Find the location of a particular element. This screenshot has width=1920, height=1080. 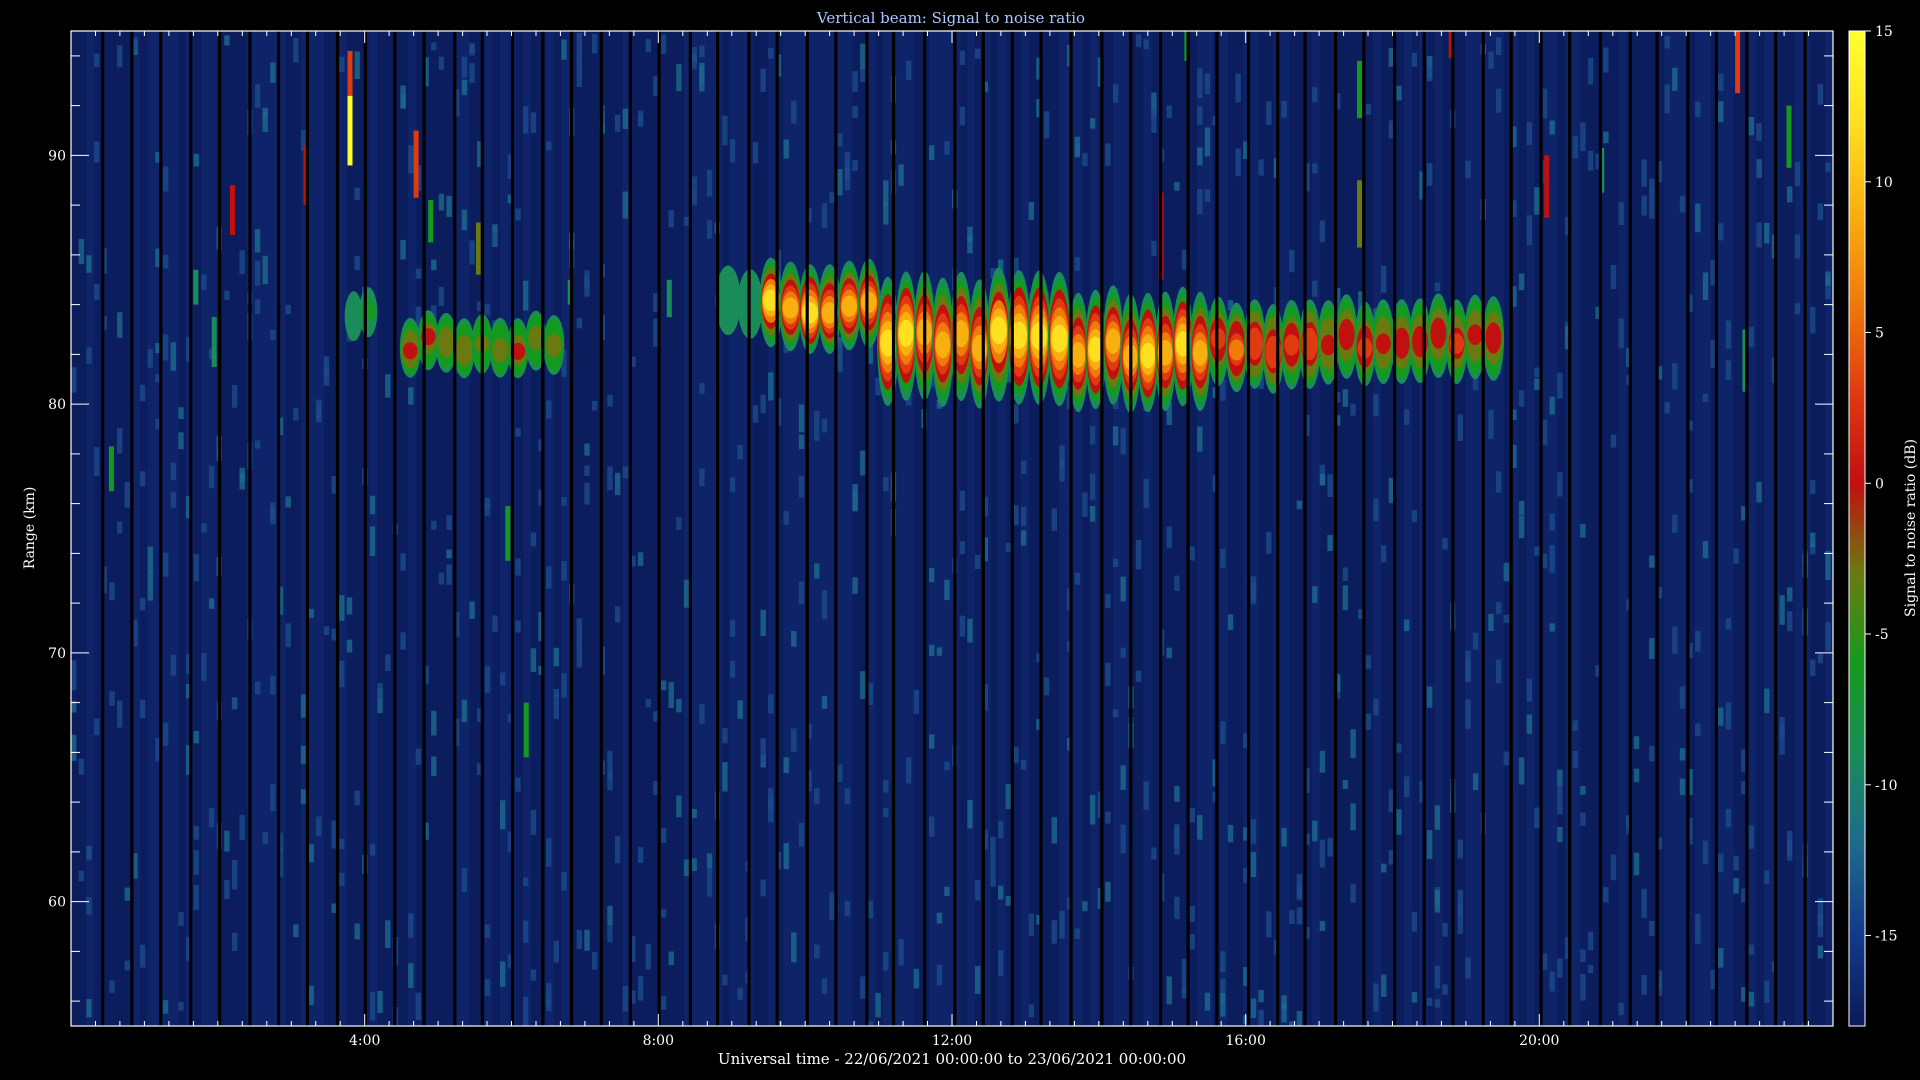

echo-cell is located at coordinates (1493, 338).